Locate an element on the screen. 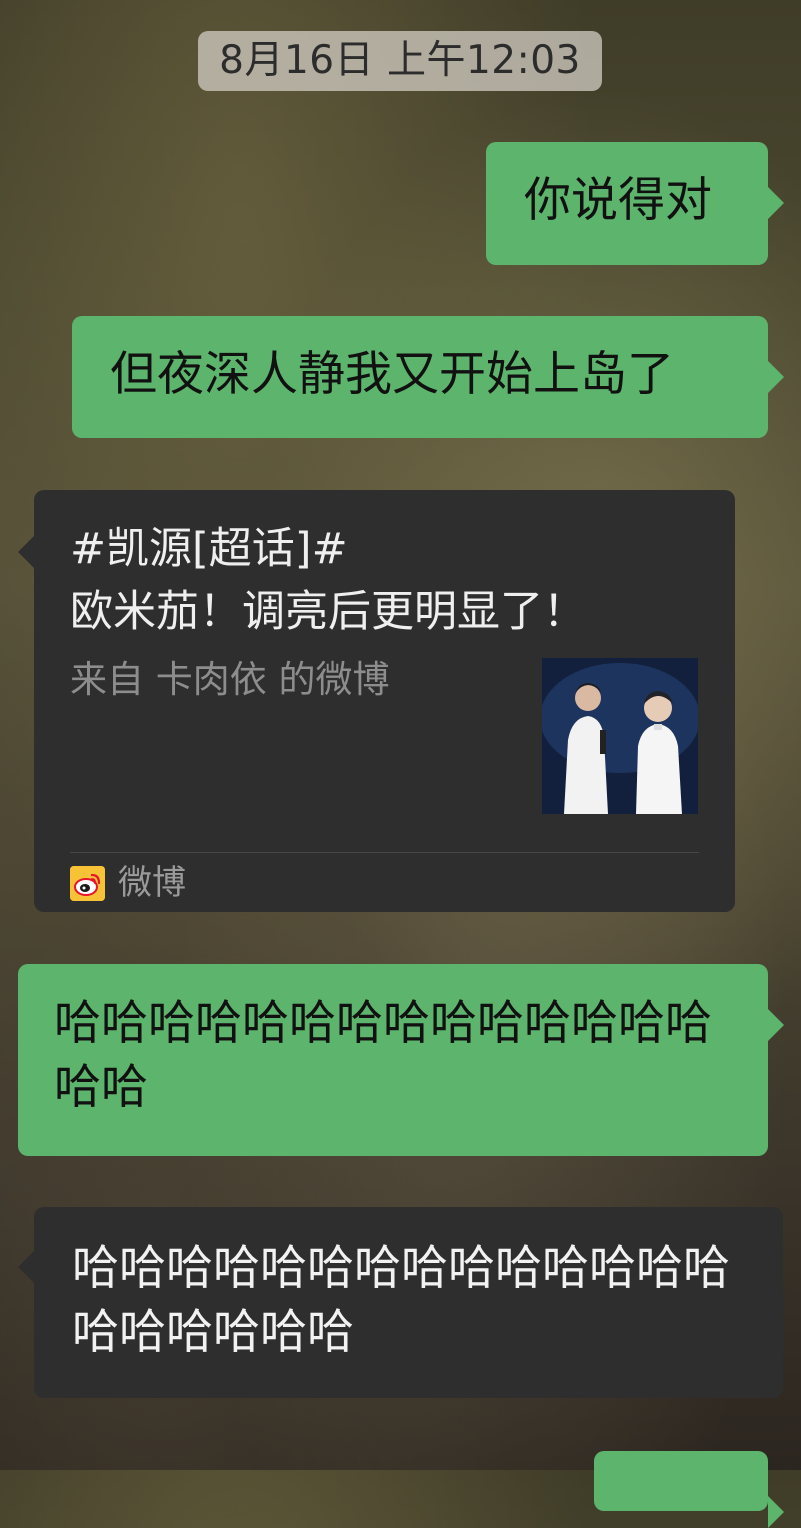 Image resolution: width=801 pixels, height=1528 pixels. message-text: 但夜深人静我又开始上岛了 is located at coordinates (392, 374).